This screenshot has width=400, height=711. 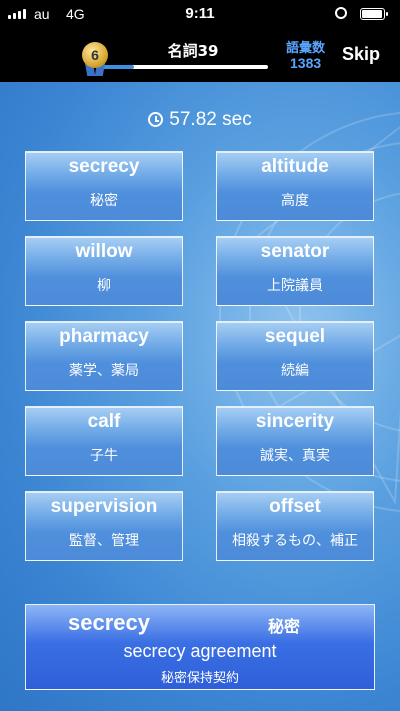 What do you see at coordinates (306, 48) in the screenshot?
I see `vocab-count-label: 語彙数` at bounding box center [306, 48].